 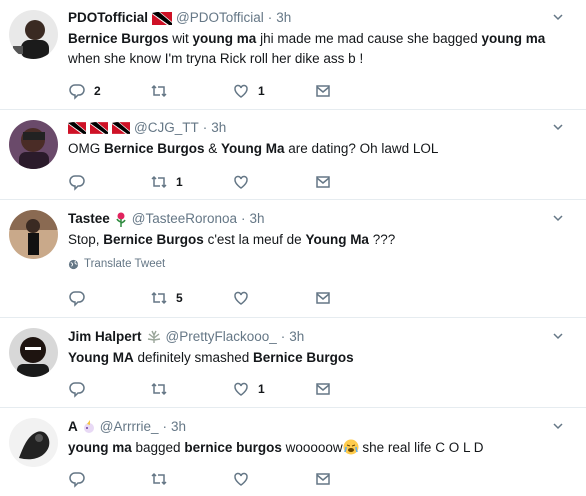 What do you see at coordinates (193, 357) in the screenshot?
I see `text-span: definitely smashed` at bounding box center [193, 357].